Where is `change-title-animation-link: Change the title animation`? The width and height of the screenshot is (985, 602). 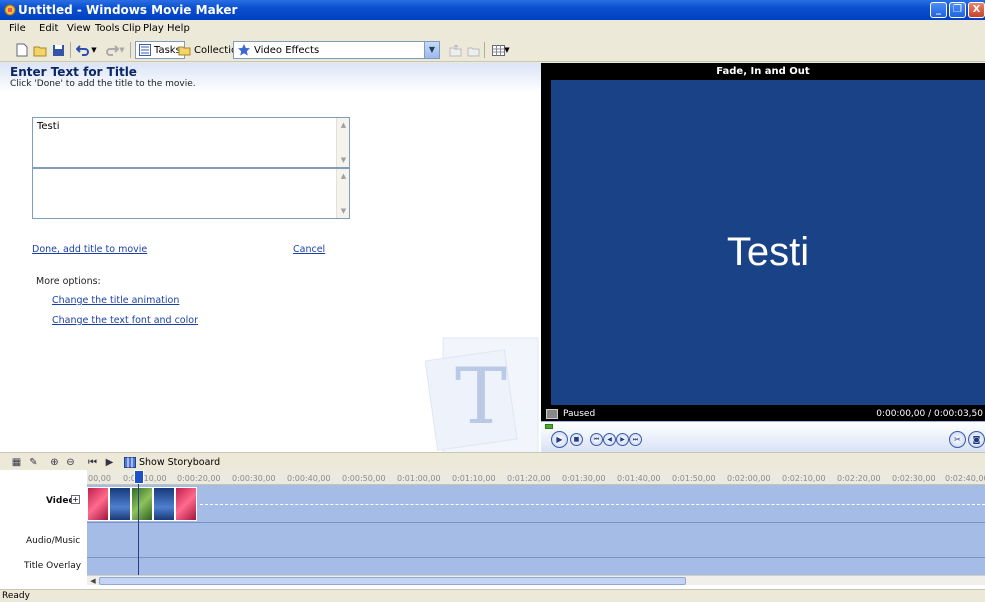
change-title-animation-link: Change the title animation is located at coordinates (115, 300).